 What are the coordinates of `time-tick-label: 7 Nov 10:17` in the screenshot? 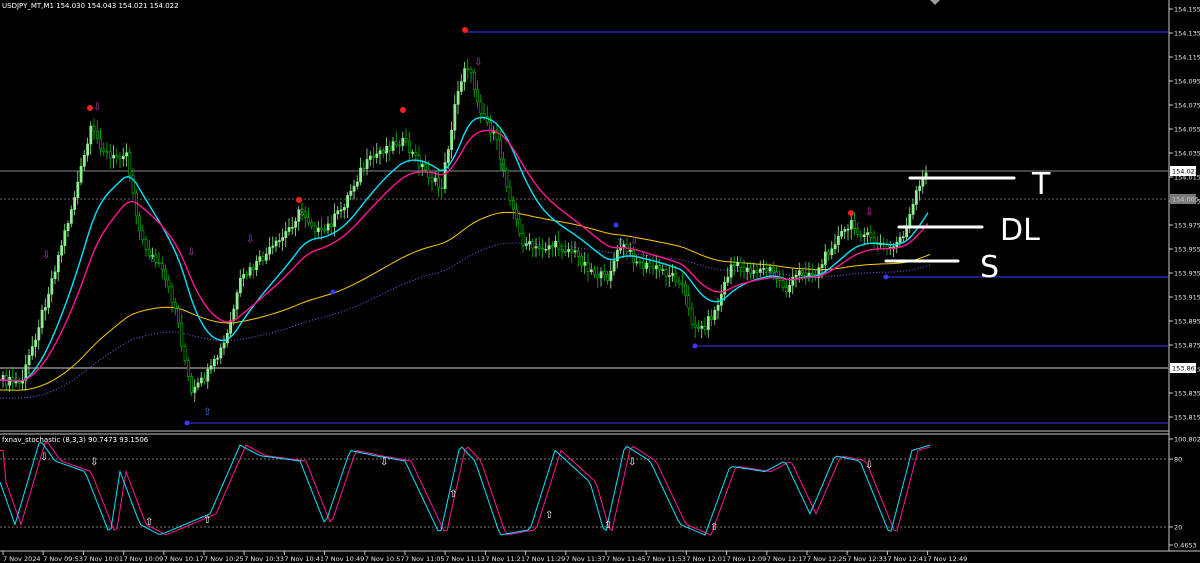 It's located at (184, 559).